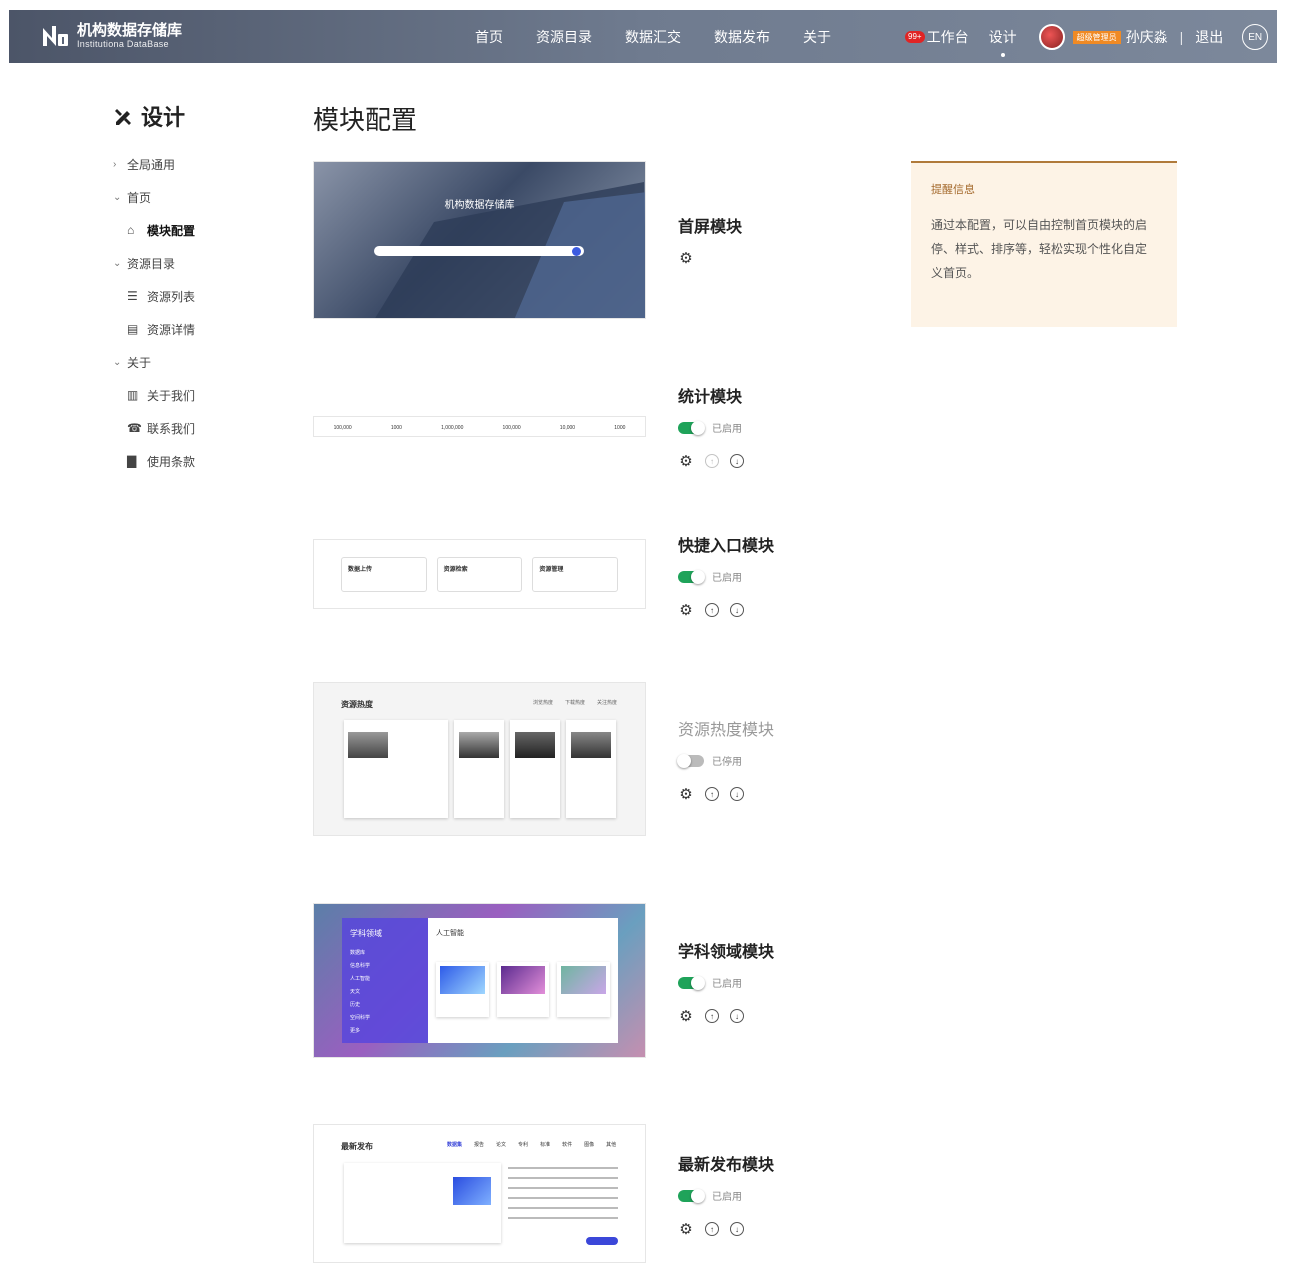  I want to click on nav-home: 首页, so click(489, 37).